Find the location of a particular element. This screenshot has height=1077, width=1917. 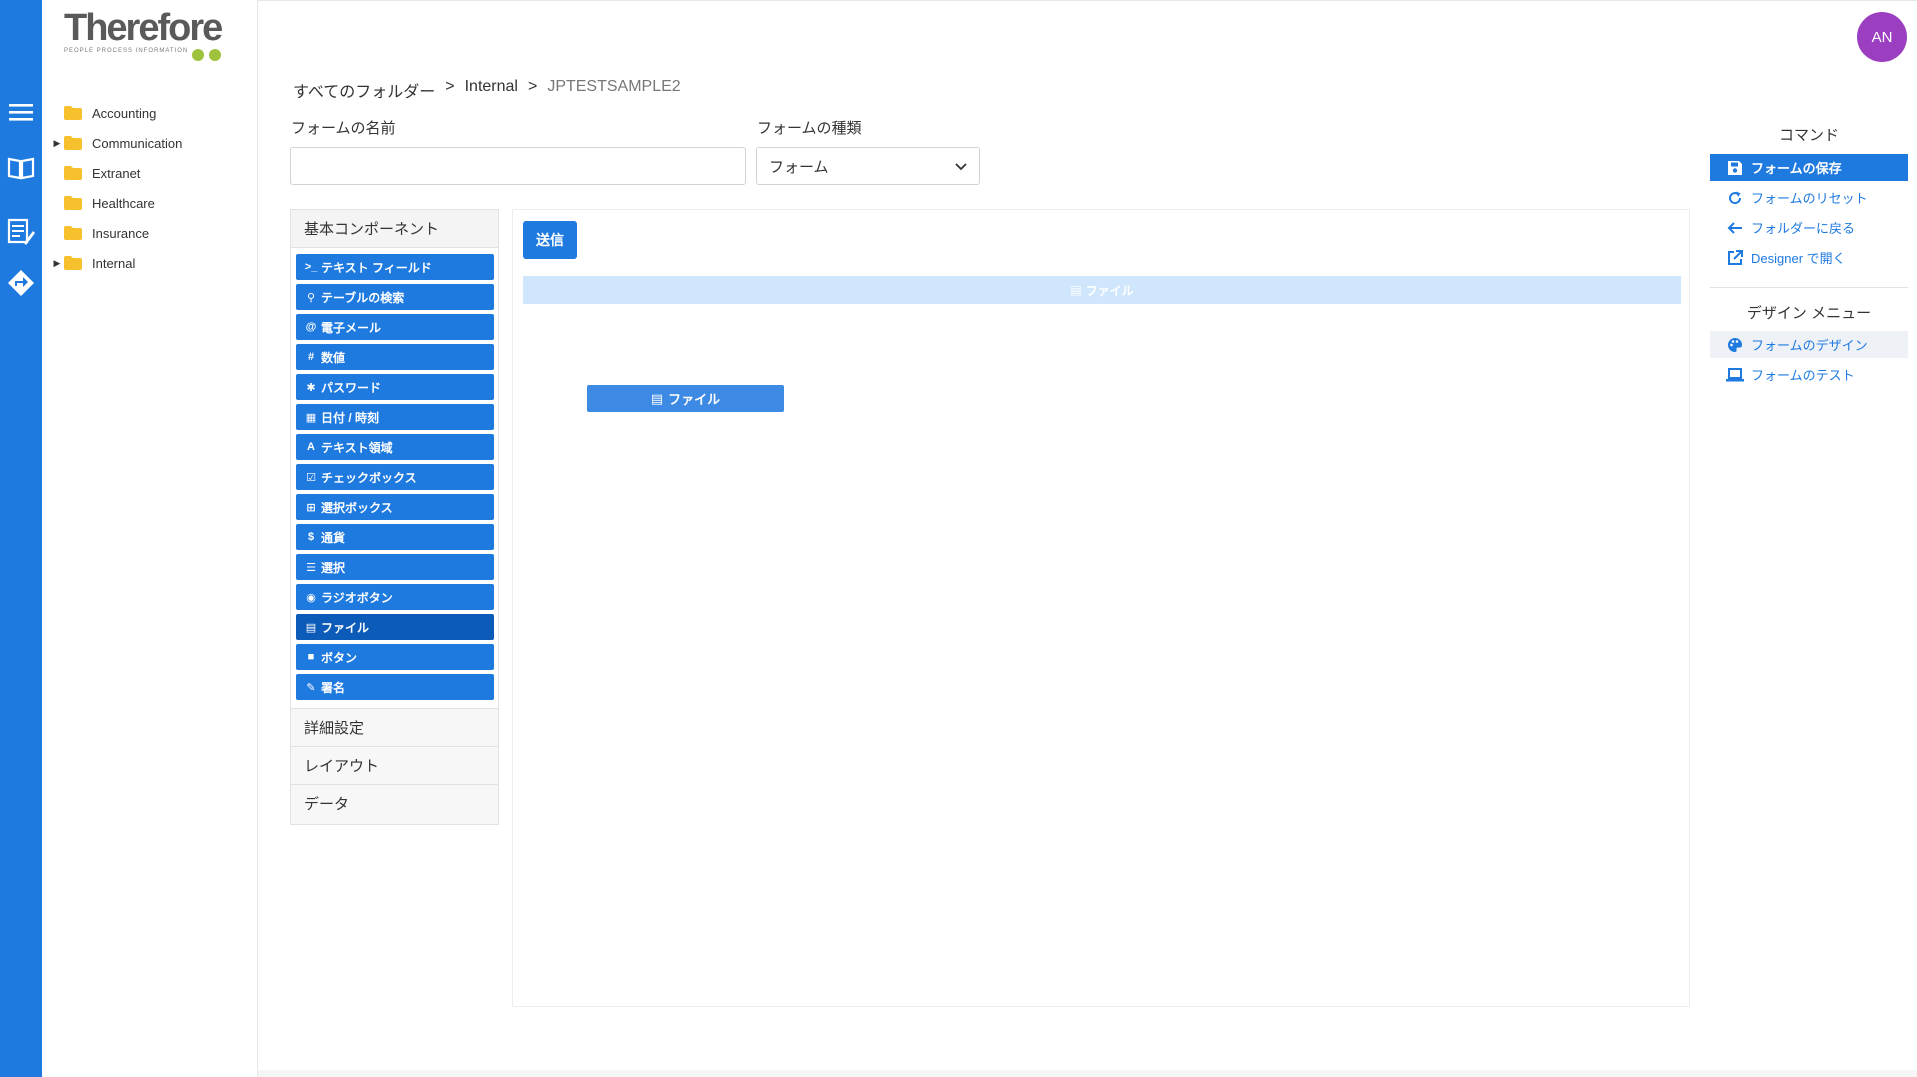

component-number: # 数値 is located at coordinates (395, 357).